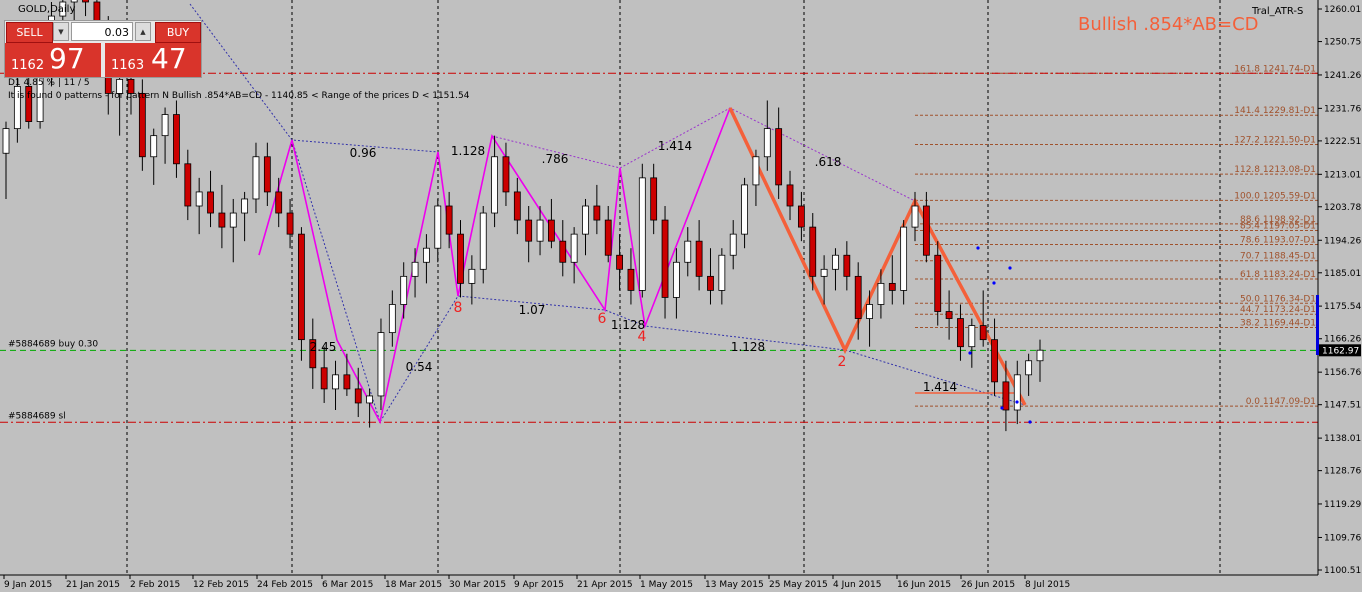  I want to click on buy-price-pips: 47, so click(169, 58).